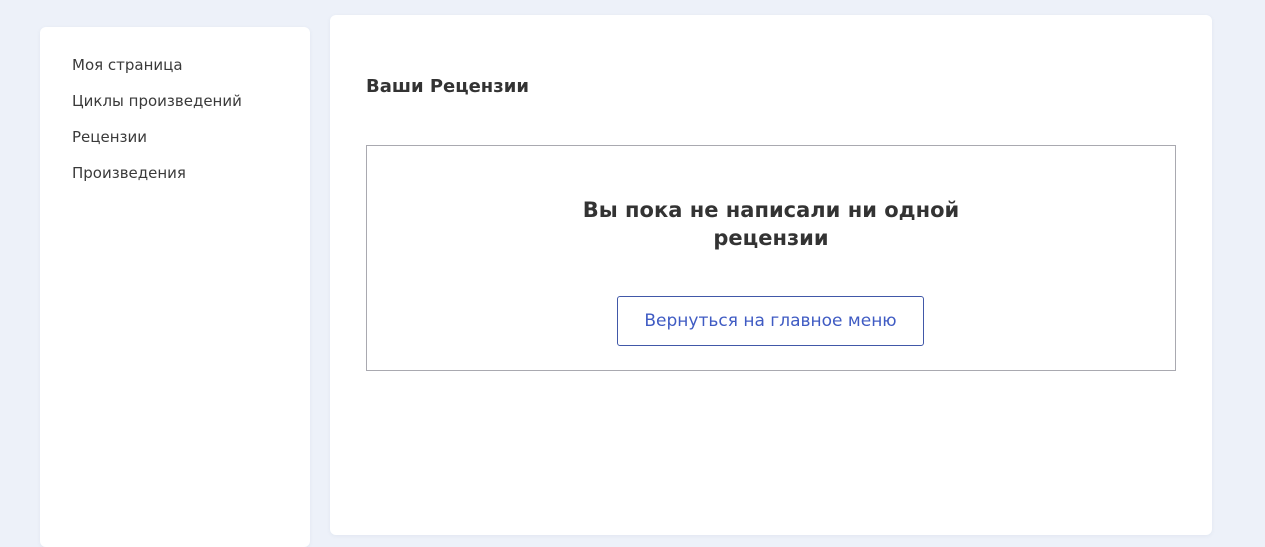  Describe the element at coordinates (157, 145) in the screenshot. I see `sidebar-item-reviews: Рецензии` at that location.